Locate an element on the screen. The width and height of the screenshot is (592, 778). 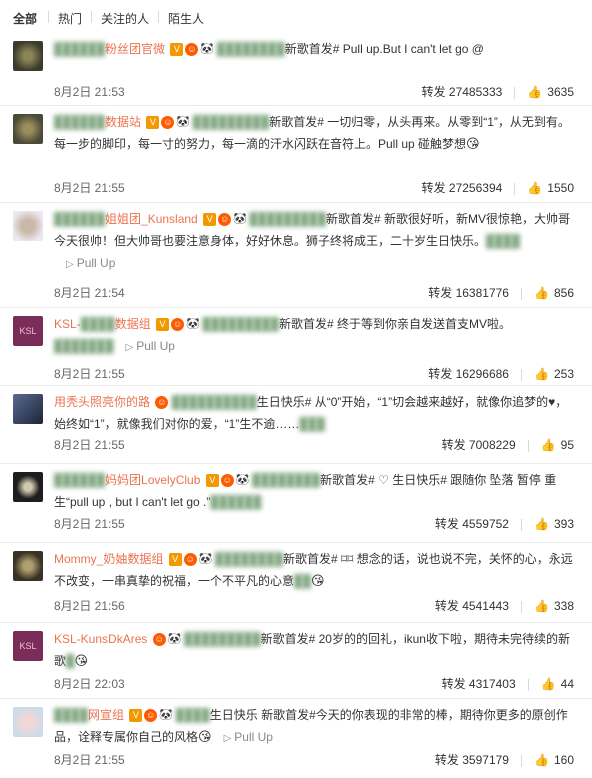
comment-stats: 转发 16296686 👍 253 is located at coordinates (501, 373).